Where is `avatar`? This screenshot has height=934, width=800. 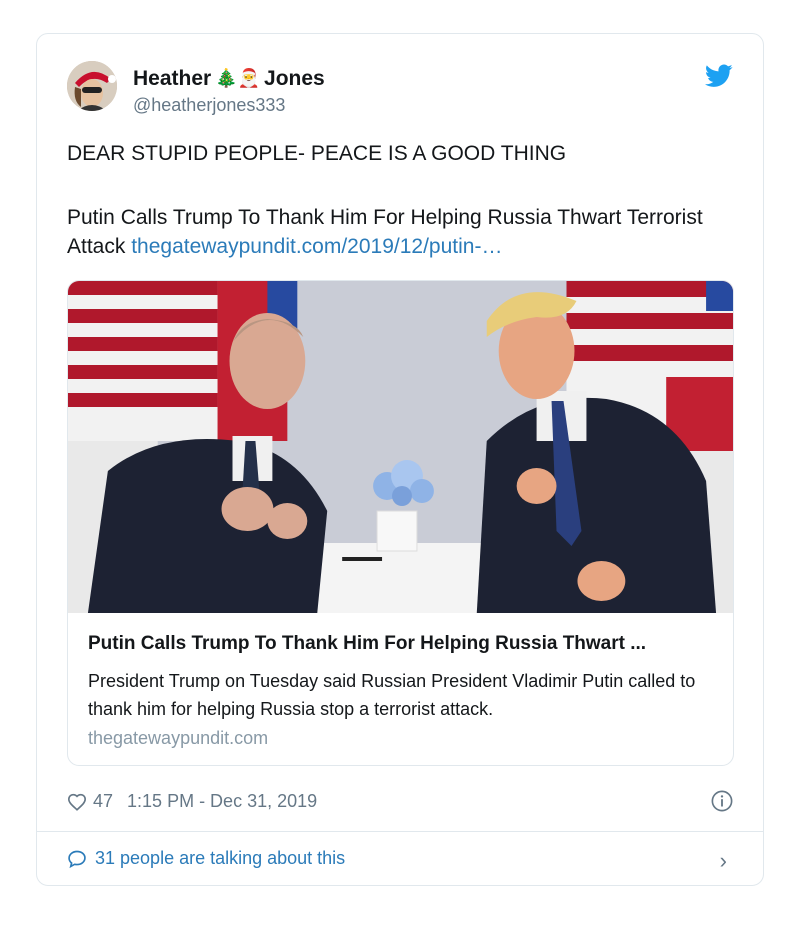 avatar is located at coordinates (92, 86).